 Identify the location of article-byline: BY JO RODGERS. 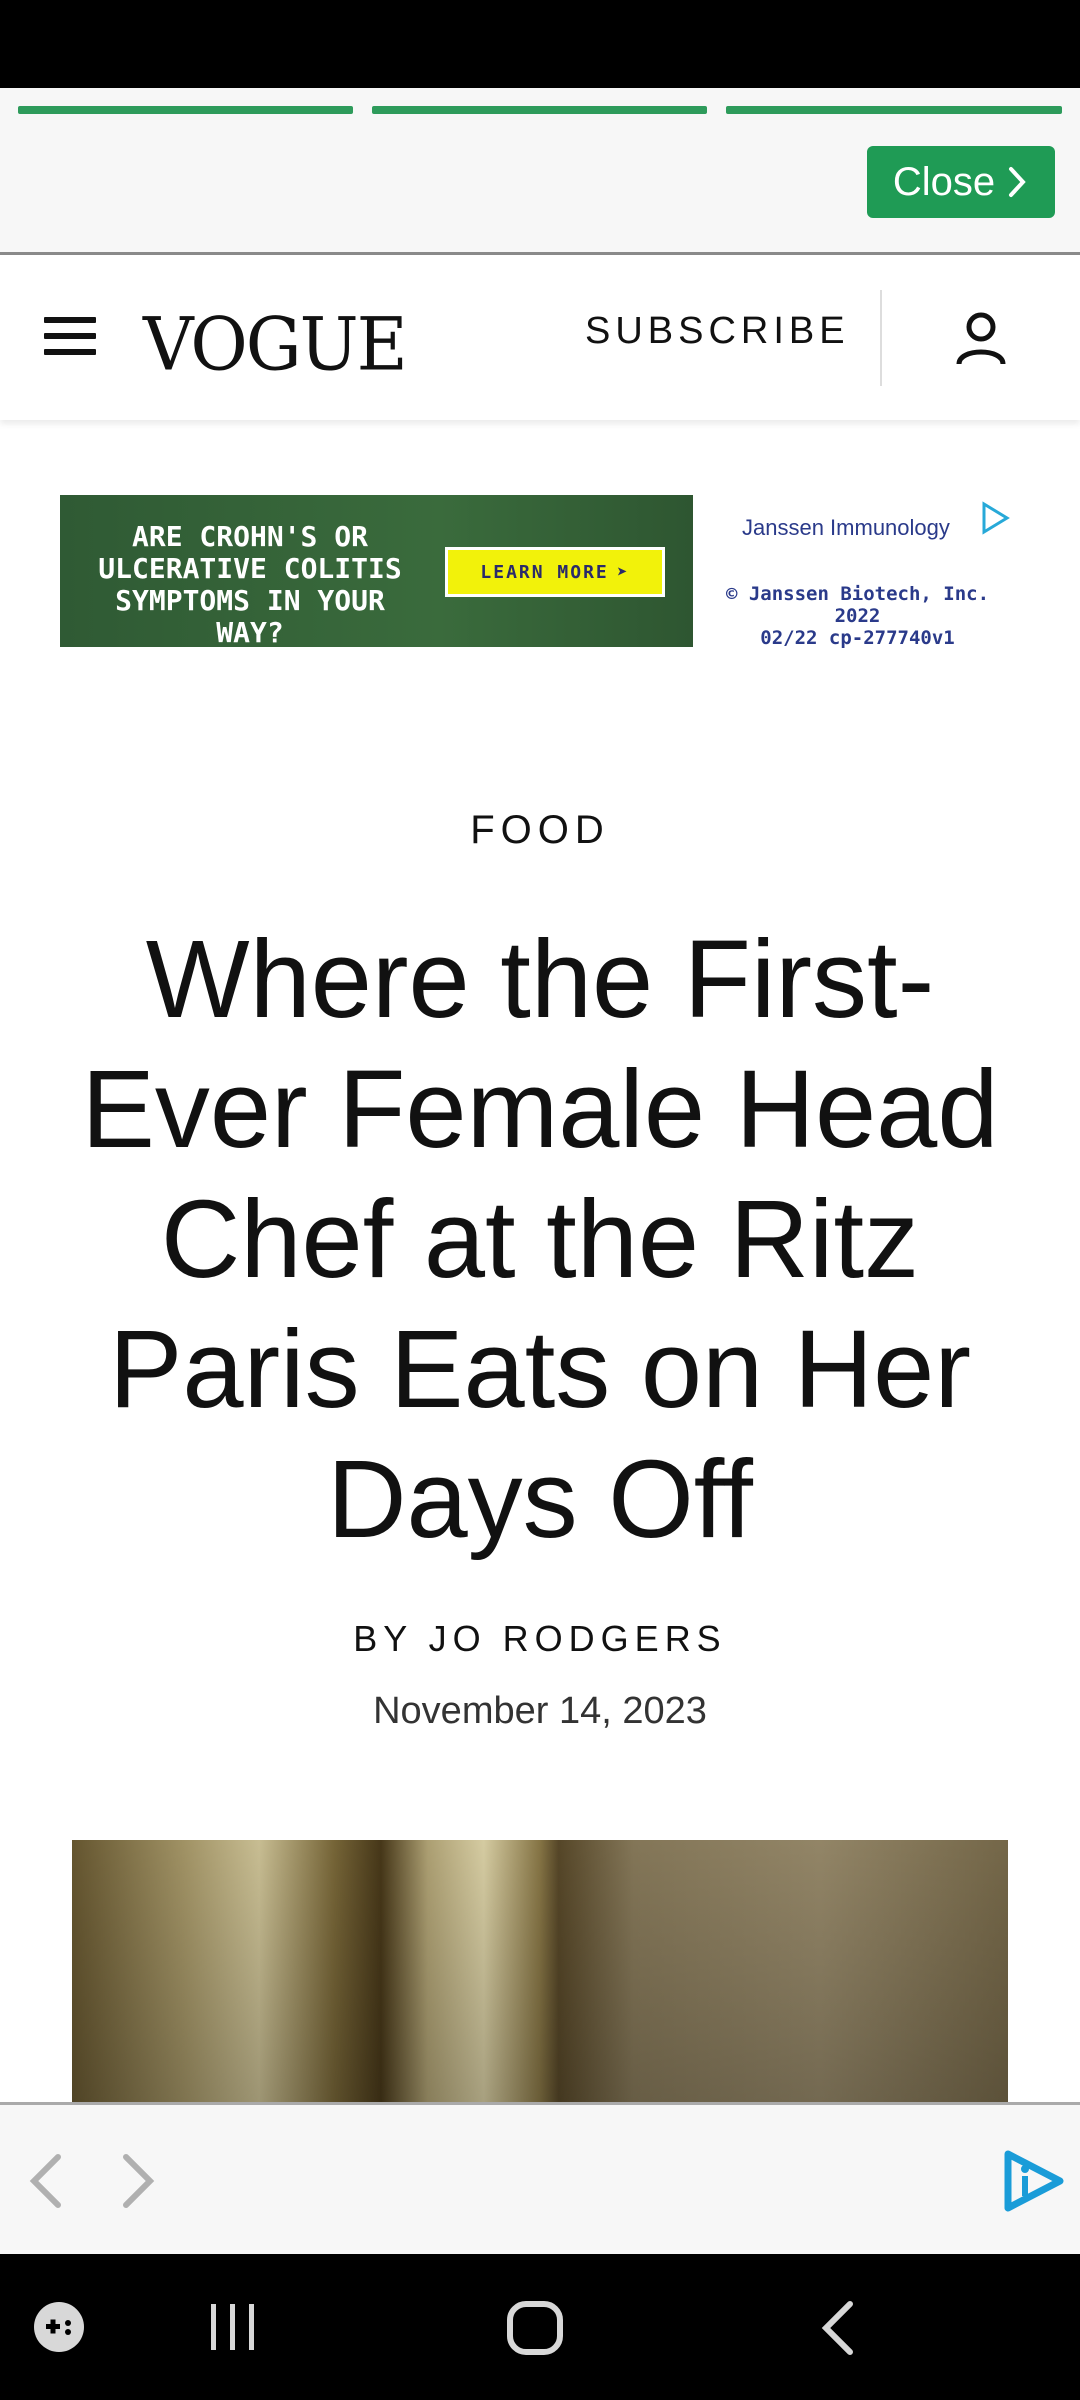
(540, 1639).